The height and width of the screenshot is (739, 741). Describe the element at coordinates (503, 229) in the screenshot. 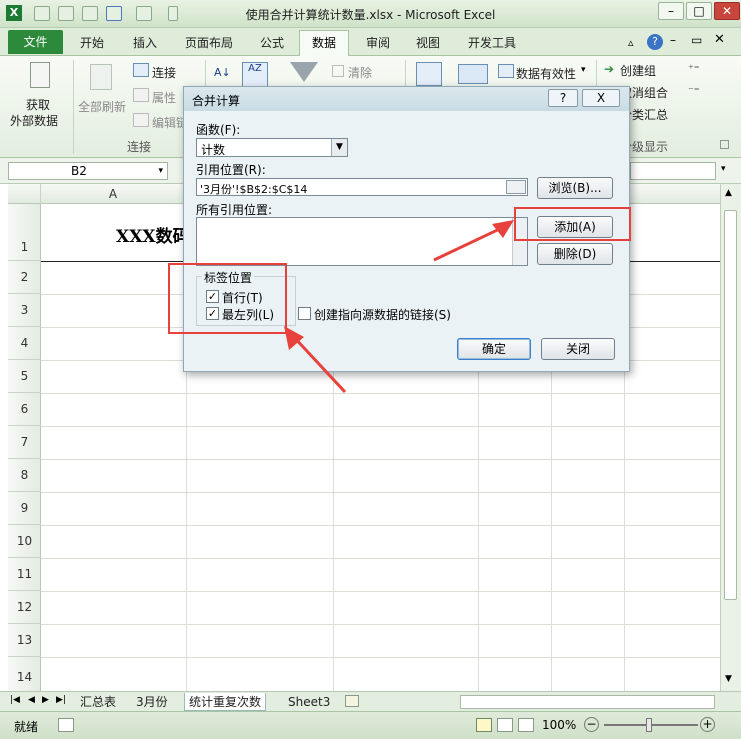

I see `arrow-head-add` at that location.